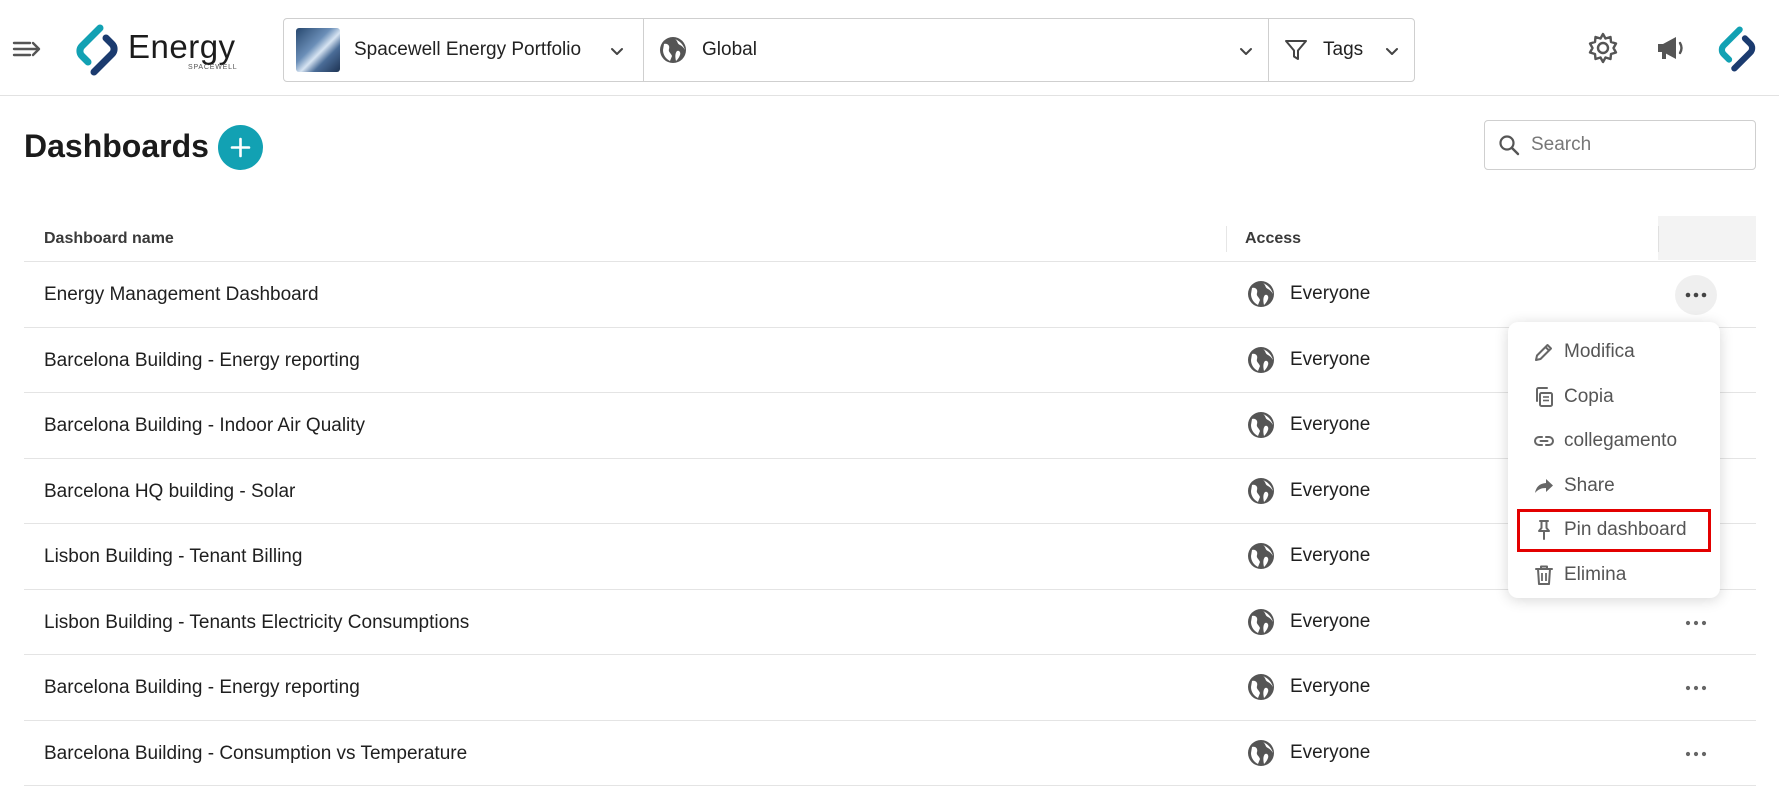 The image size is (1779, 796). I want to click on pin-icon, so click(1544, 530).